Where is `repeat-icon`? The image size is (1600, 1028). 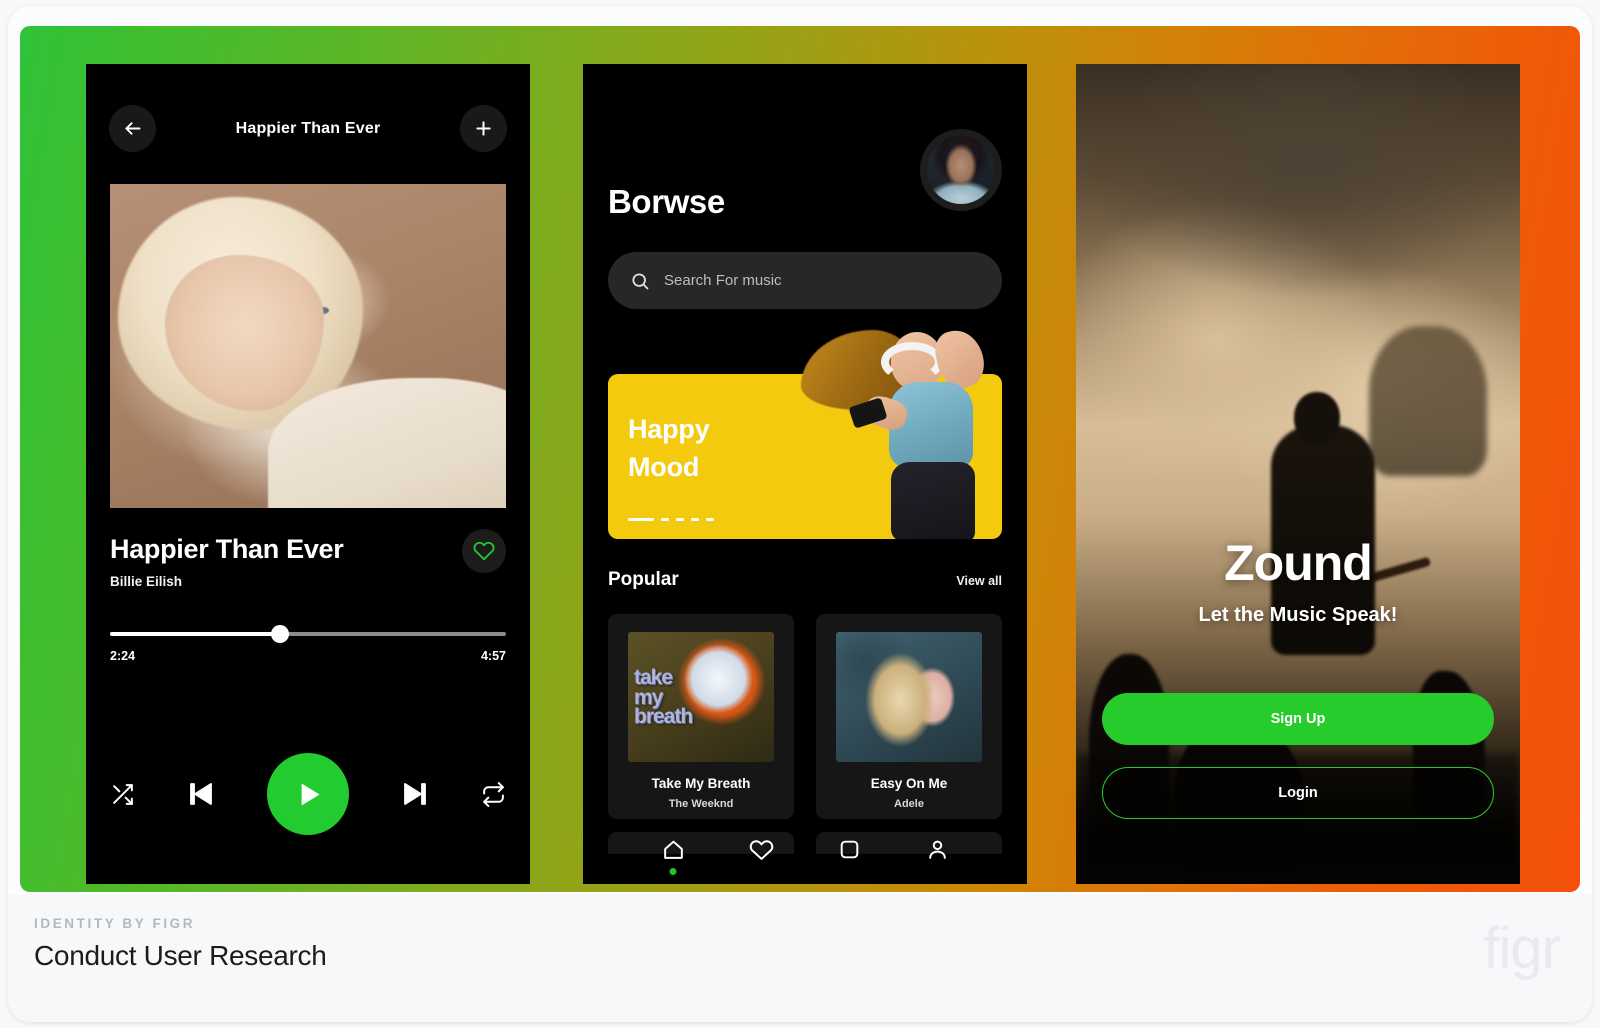
repeat-icon is located at coordinates (493, 794).